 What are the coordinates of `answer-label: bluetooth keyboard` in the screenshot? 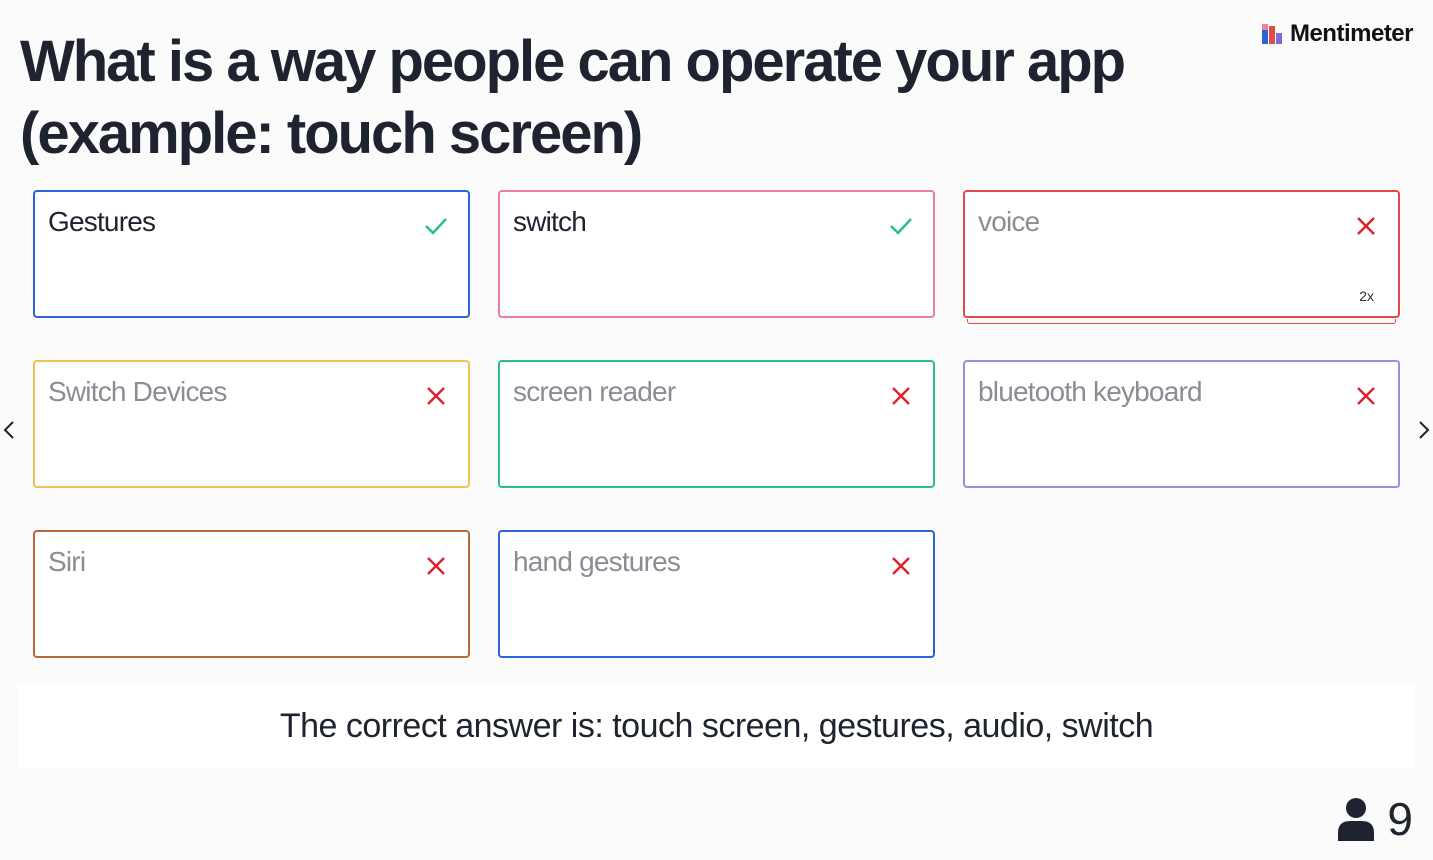 It's located at (1090, 391).